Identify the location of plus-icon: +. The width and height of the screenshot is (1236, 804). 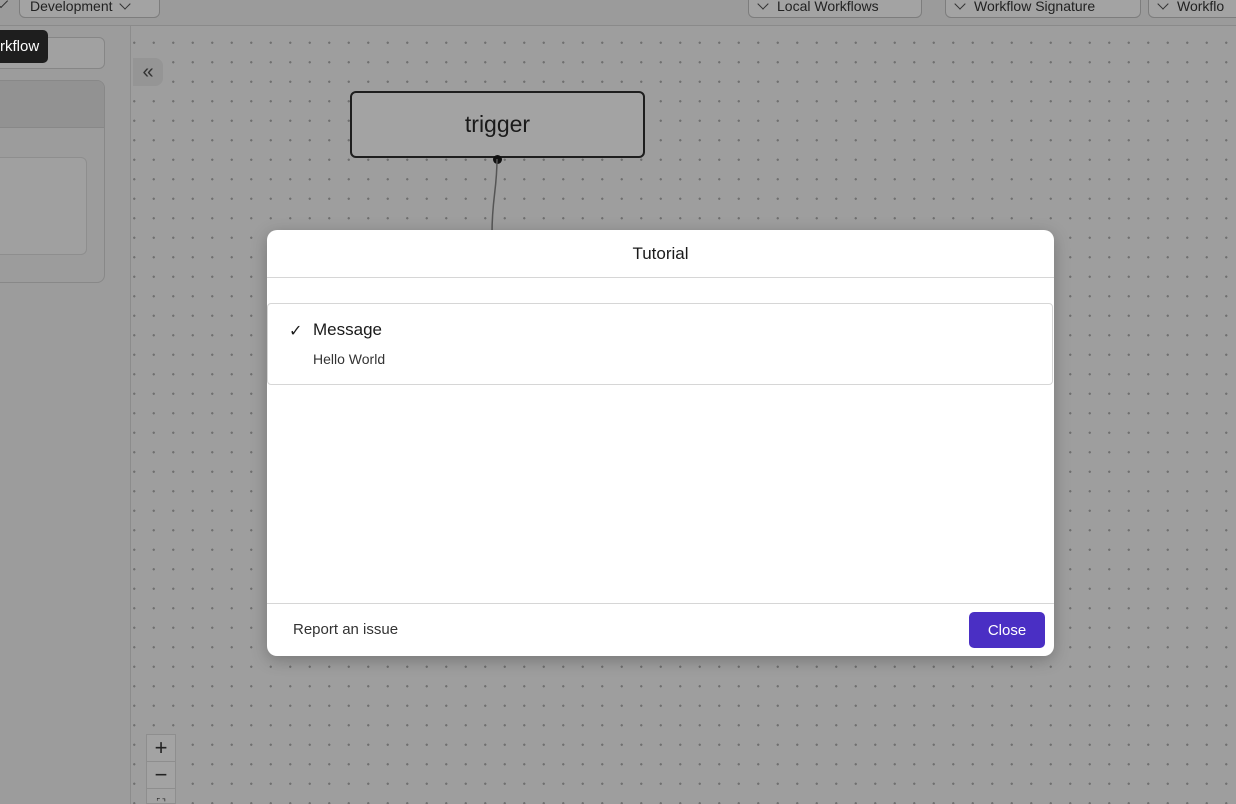
(161, 747).